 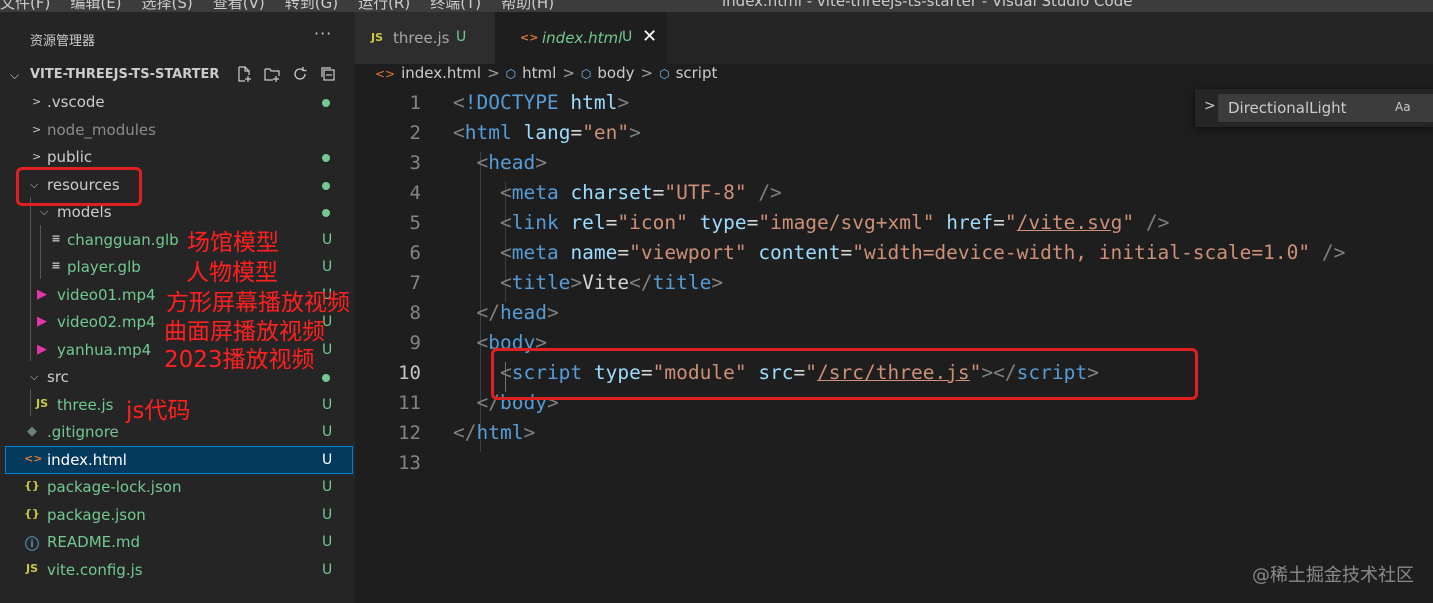 I want to click on new-file-icon, so click(x=244, y=74).